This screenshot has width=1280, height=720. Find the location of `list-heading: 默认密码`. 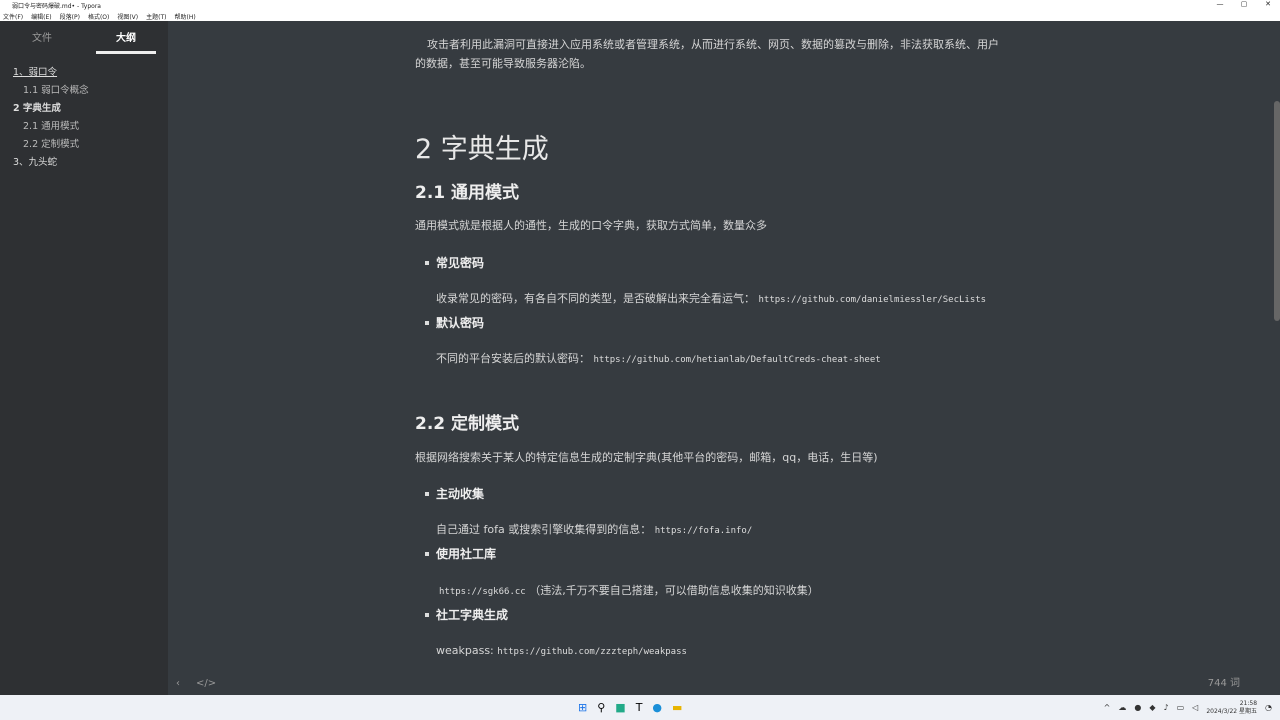

list-heading: 默认密码 is located at coordinates (460, 323).